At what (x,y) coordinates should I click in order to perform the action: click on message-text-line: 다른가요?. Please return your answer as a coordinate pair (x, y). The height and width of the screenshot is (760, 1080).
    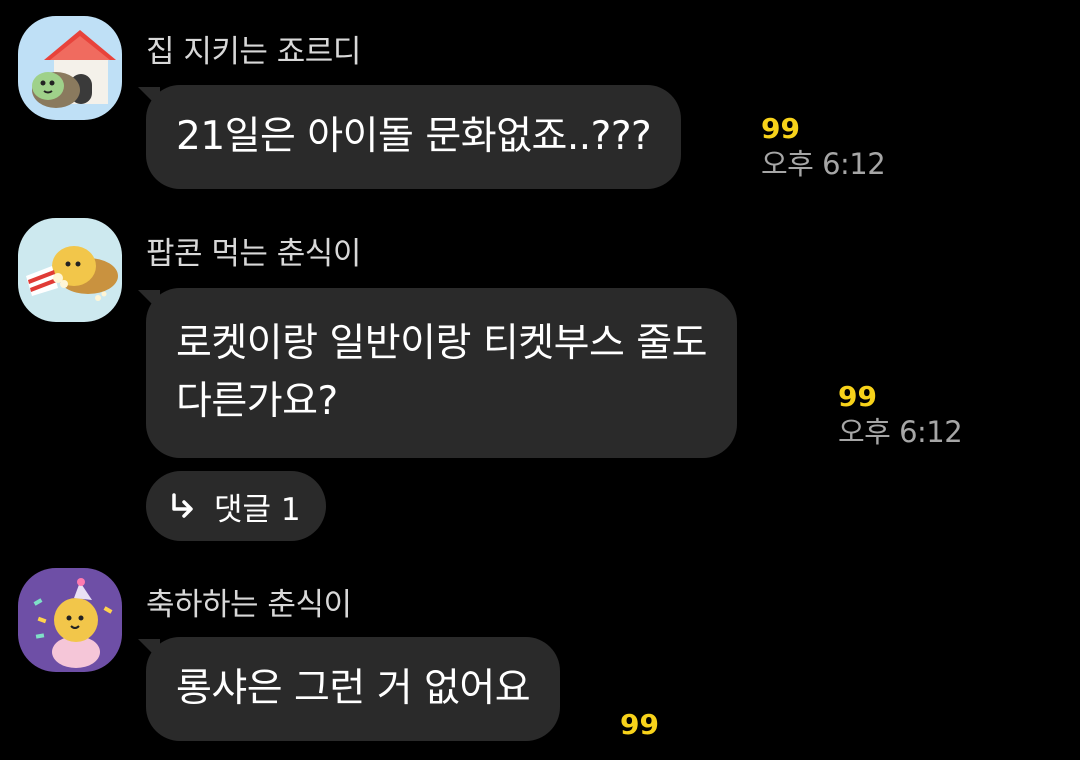
    Looking at the image, I should click on (257, 401).